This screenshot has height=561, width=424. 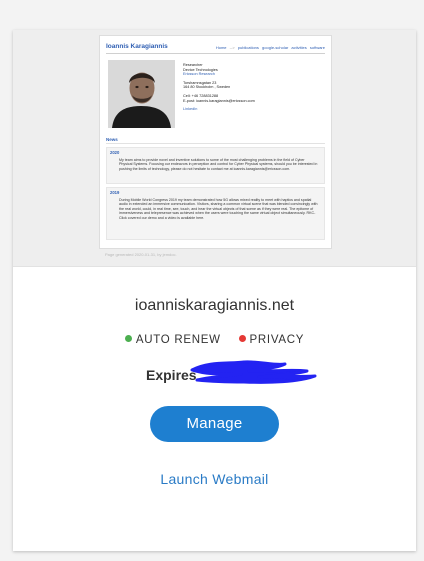 What do you see at coordinates (128, 338) in the screenshot?
I see `auto-renew-status-dot-icon` at bounding box center [128, 338].